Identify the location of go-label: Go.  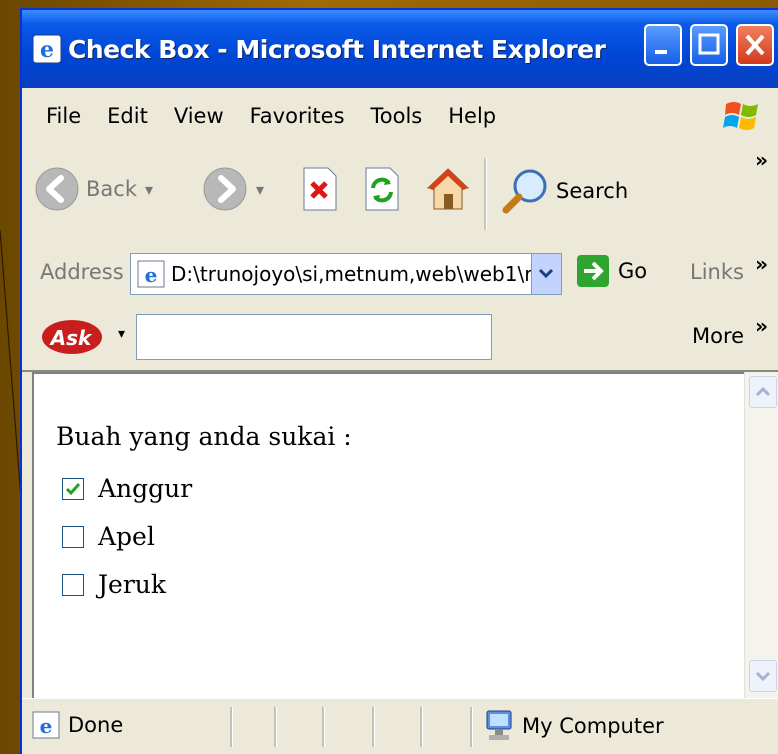
(633, 271).